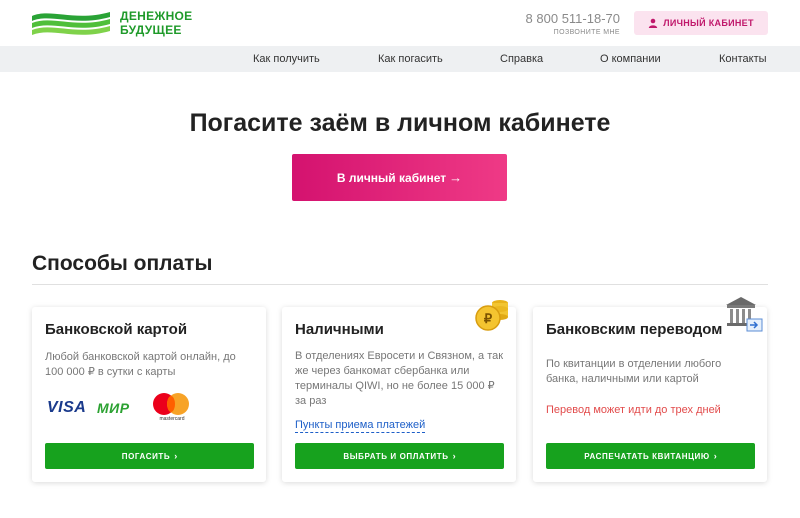 This screenshot has height=518, width=800. What do you see at coordinates (708, 23) in the screenshot?
I see `personal-cabinet-label: ЛИЧНЫЙ КАБИНЕТ` at bounding box center [708, 23].